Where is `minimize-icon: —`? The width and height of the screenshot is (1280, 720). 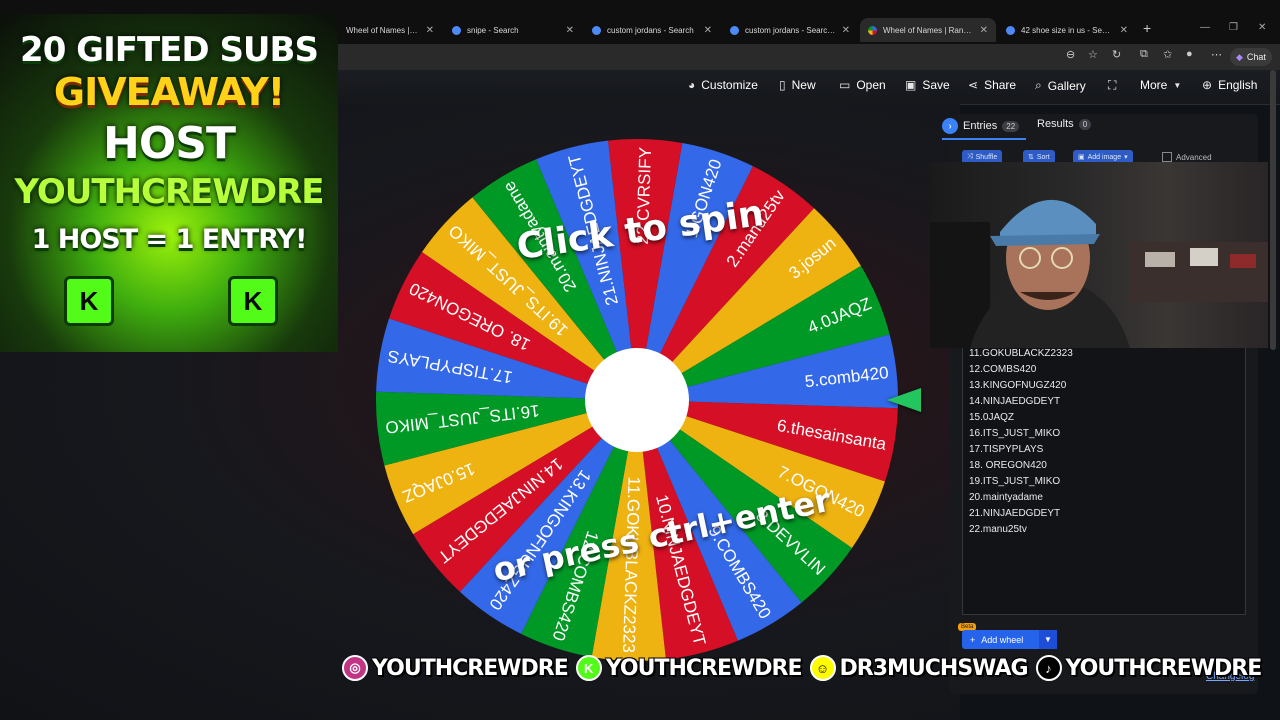
minimize-icon: — is located at coordinates (1205, 27).